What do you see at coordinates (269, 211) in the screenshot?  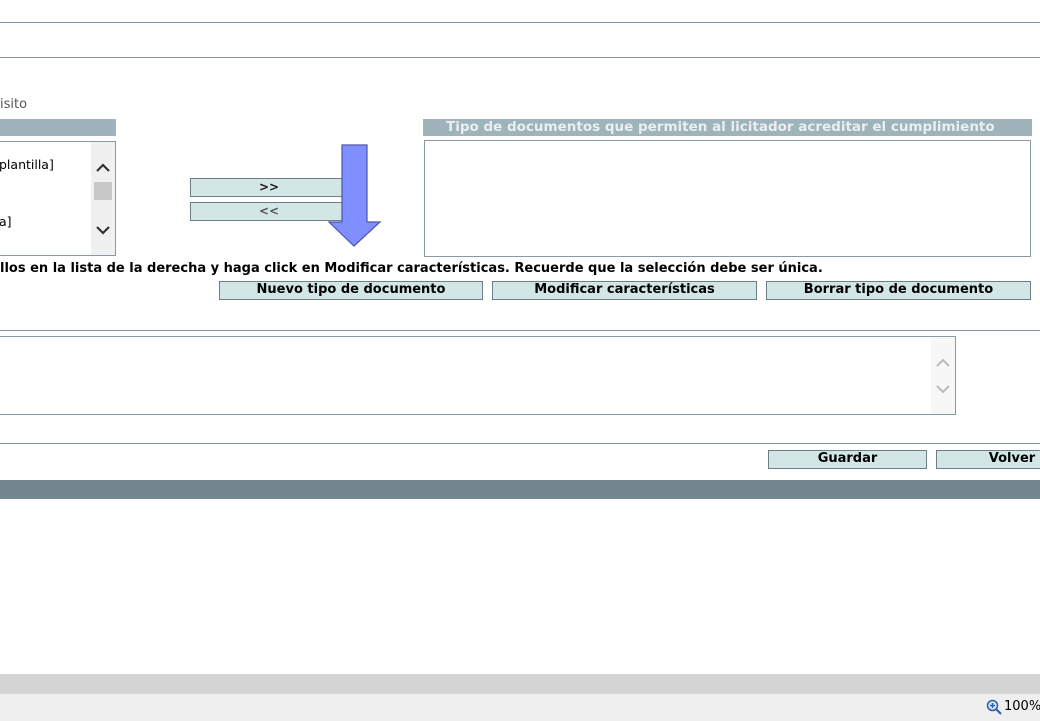 I see `remove-document-button: <<` at bounding box center [269, 211].